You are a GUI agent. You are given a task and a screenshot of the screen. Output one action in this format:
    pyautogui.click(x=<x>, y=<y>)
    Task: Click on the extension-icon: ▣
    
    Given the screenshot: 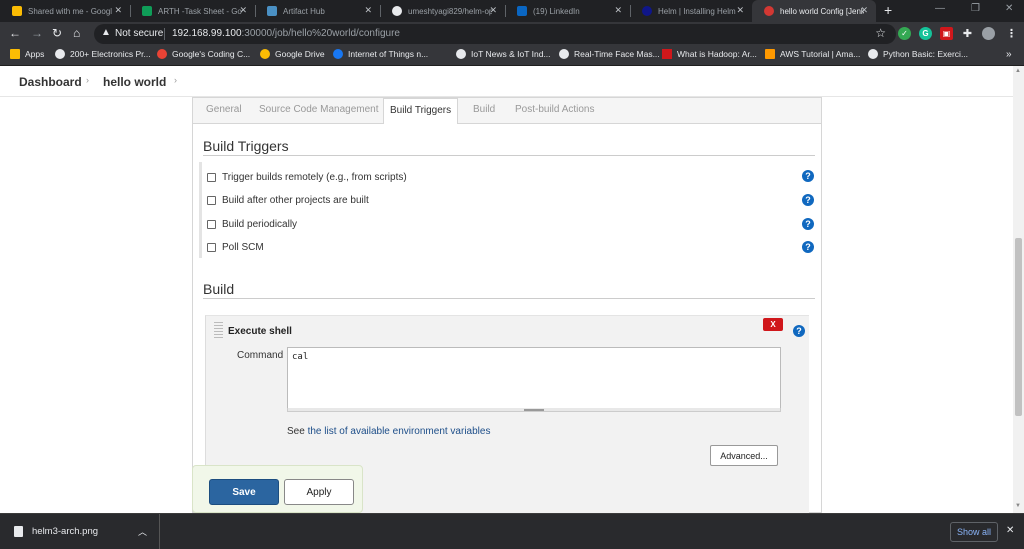 What is the action you would take?
    pyautogui.click(x=946, y=33)
    